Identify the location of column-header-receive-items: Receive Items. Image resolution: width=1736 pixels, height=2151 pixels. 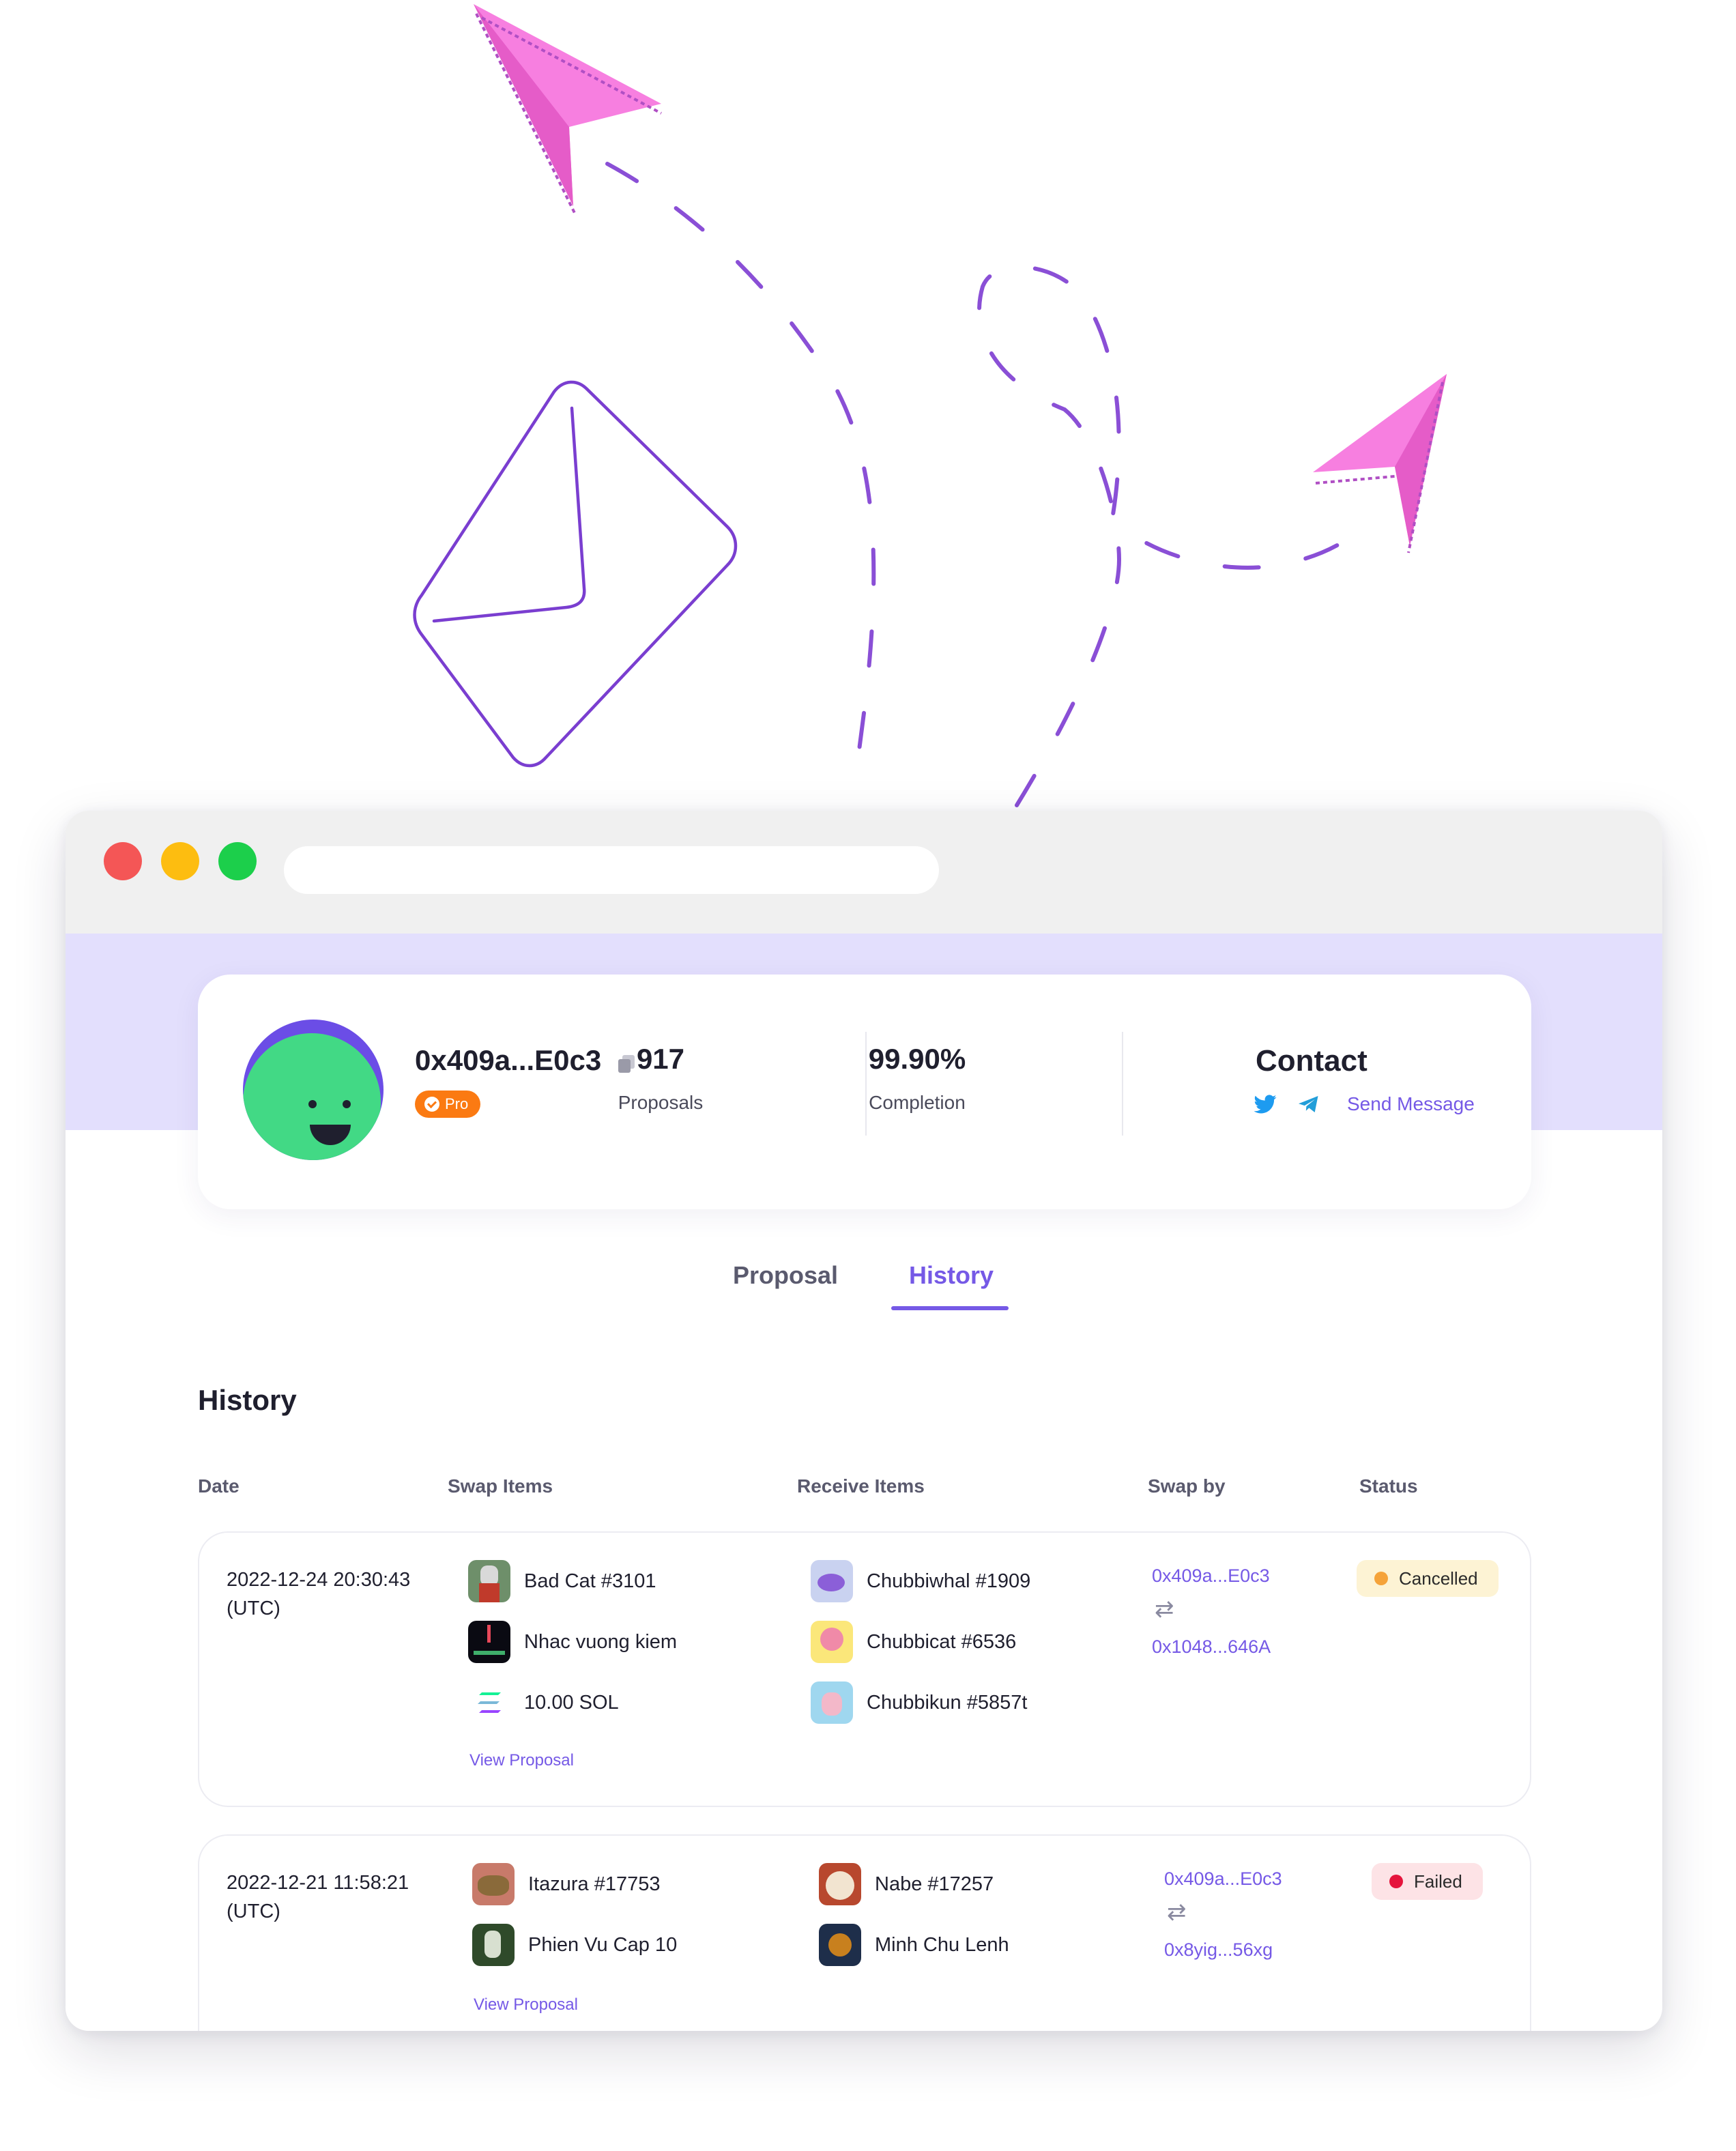
(861, 1486).